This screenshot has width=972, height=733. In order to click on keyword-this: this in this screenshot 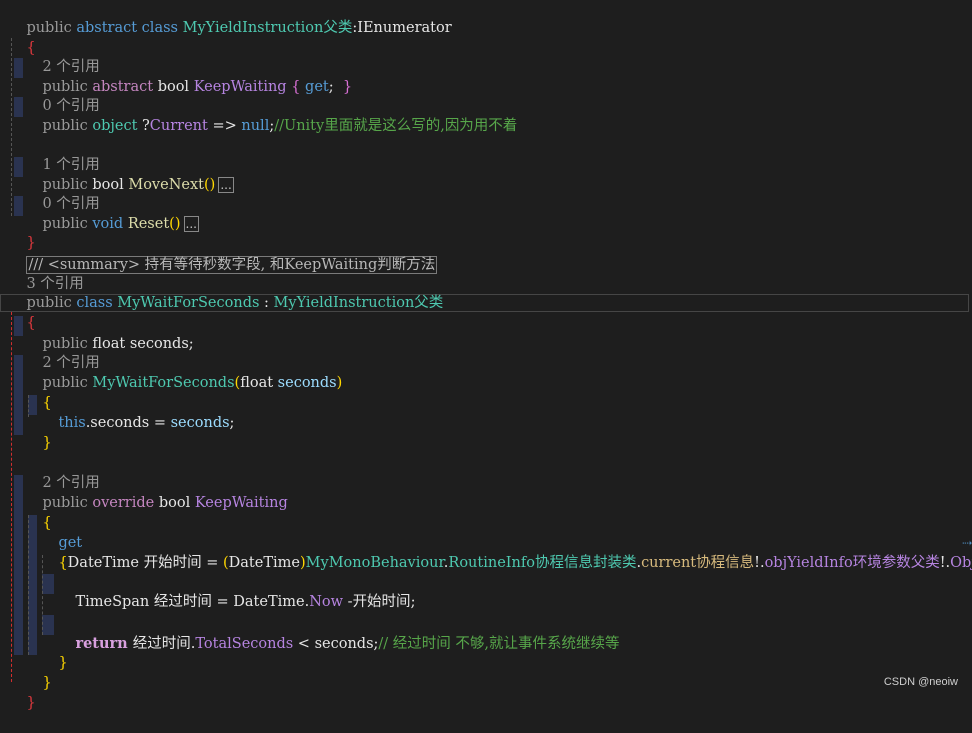, I will do `click(71, 423)`.